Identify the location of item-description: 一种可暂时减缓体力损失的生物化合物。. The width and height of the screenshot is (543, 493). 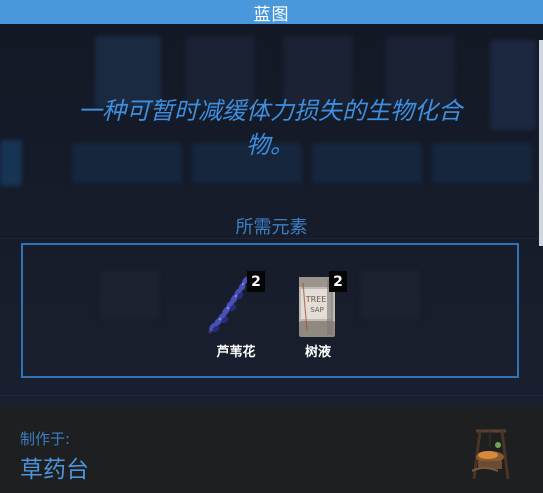
(270, 128).